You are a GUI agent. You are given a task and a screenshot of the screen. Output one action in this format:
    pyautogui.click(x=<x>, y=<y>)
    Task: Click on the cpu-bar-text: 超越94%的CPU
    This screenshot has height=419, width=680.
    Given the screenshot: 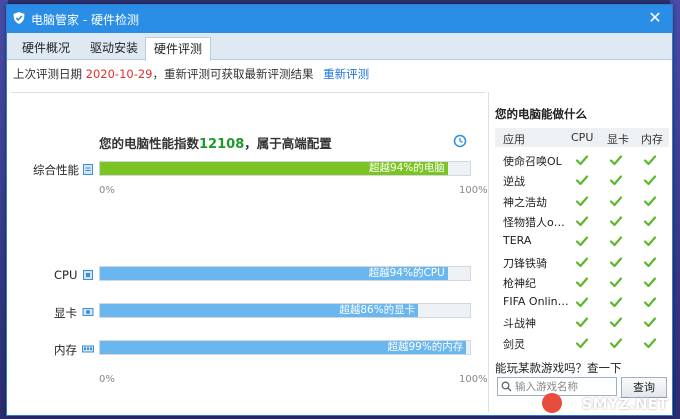 What is the action you would take?
    pyautogui.click(x=406, y=273)
    